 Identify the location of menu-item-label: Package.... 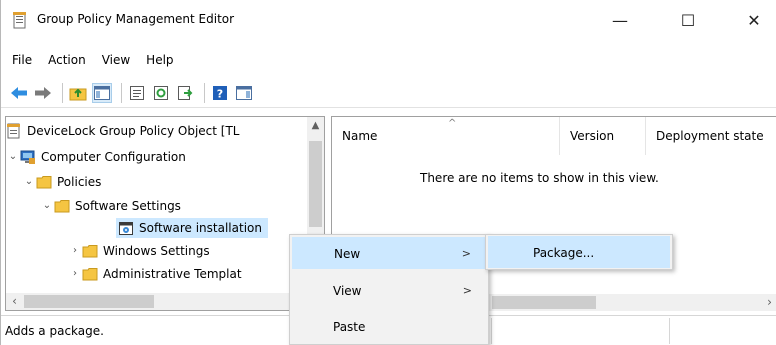
(564, 253).